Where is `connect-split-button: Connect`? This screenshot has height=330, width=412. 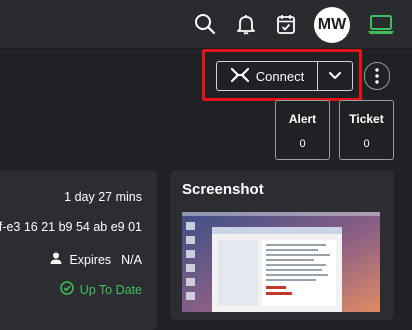
connect-split-button: Connect is located at coordinates (284, 76).